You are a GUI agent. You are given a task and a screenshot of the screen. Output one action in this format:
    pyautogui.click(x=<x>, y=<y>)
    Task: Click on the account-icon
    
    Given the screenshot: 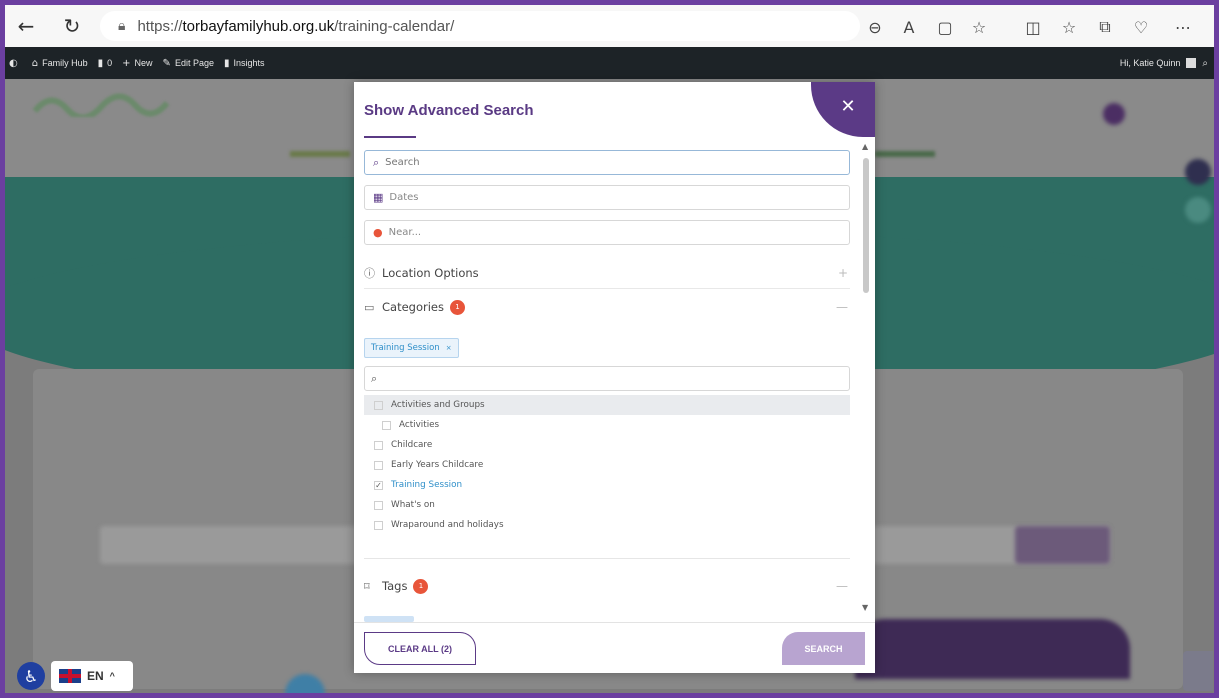 What is the action you would take?
    pyautogui.click(x=1114, y=114)
    